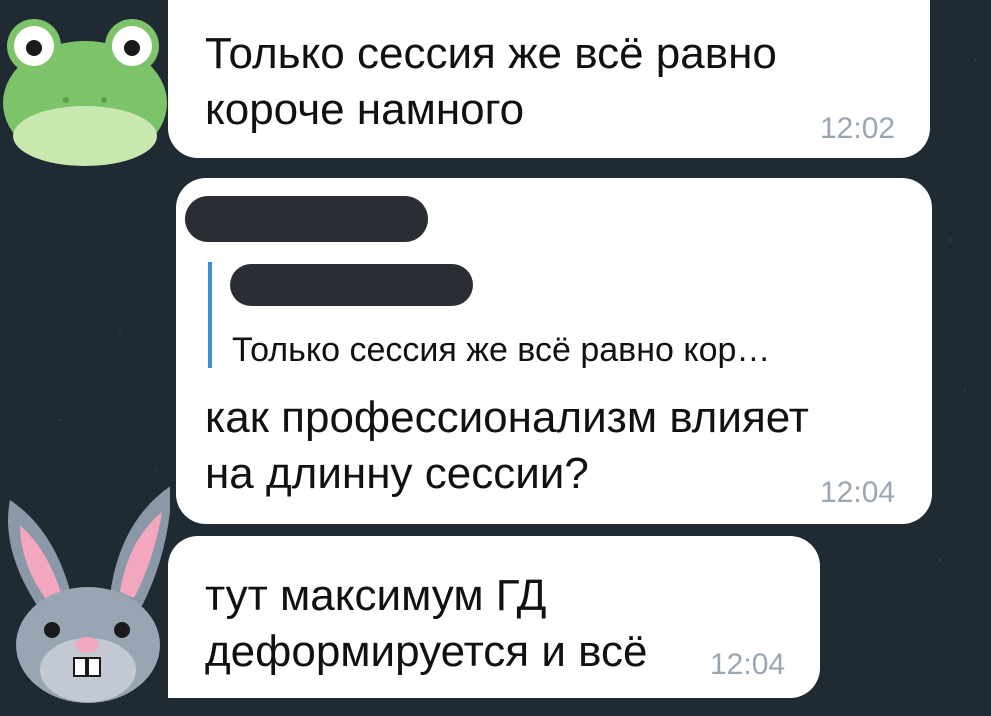 The image size is (991, 716). What do you see at coordinates (507, 417) in the screenshot?
I see `message-2-line-1: как профессионализм влияет` at bounding box center [507, 417].